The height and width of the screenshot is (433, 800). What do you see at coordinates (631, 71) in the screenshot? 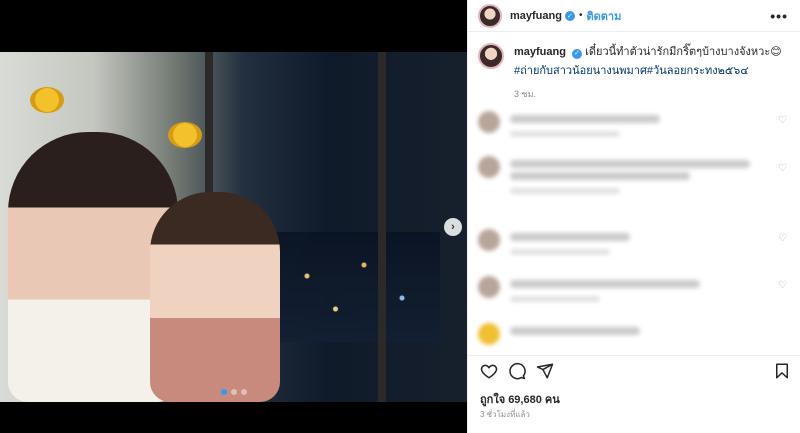
I see `caption-hashtags: #ถ่ายกับสาวน้อยนางนพมาศ#วันลอยกระทง๒๕๖๔` at bounding box center [631, 71].